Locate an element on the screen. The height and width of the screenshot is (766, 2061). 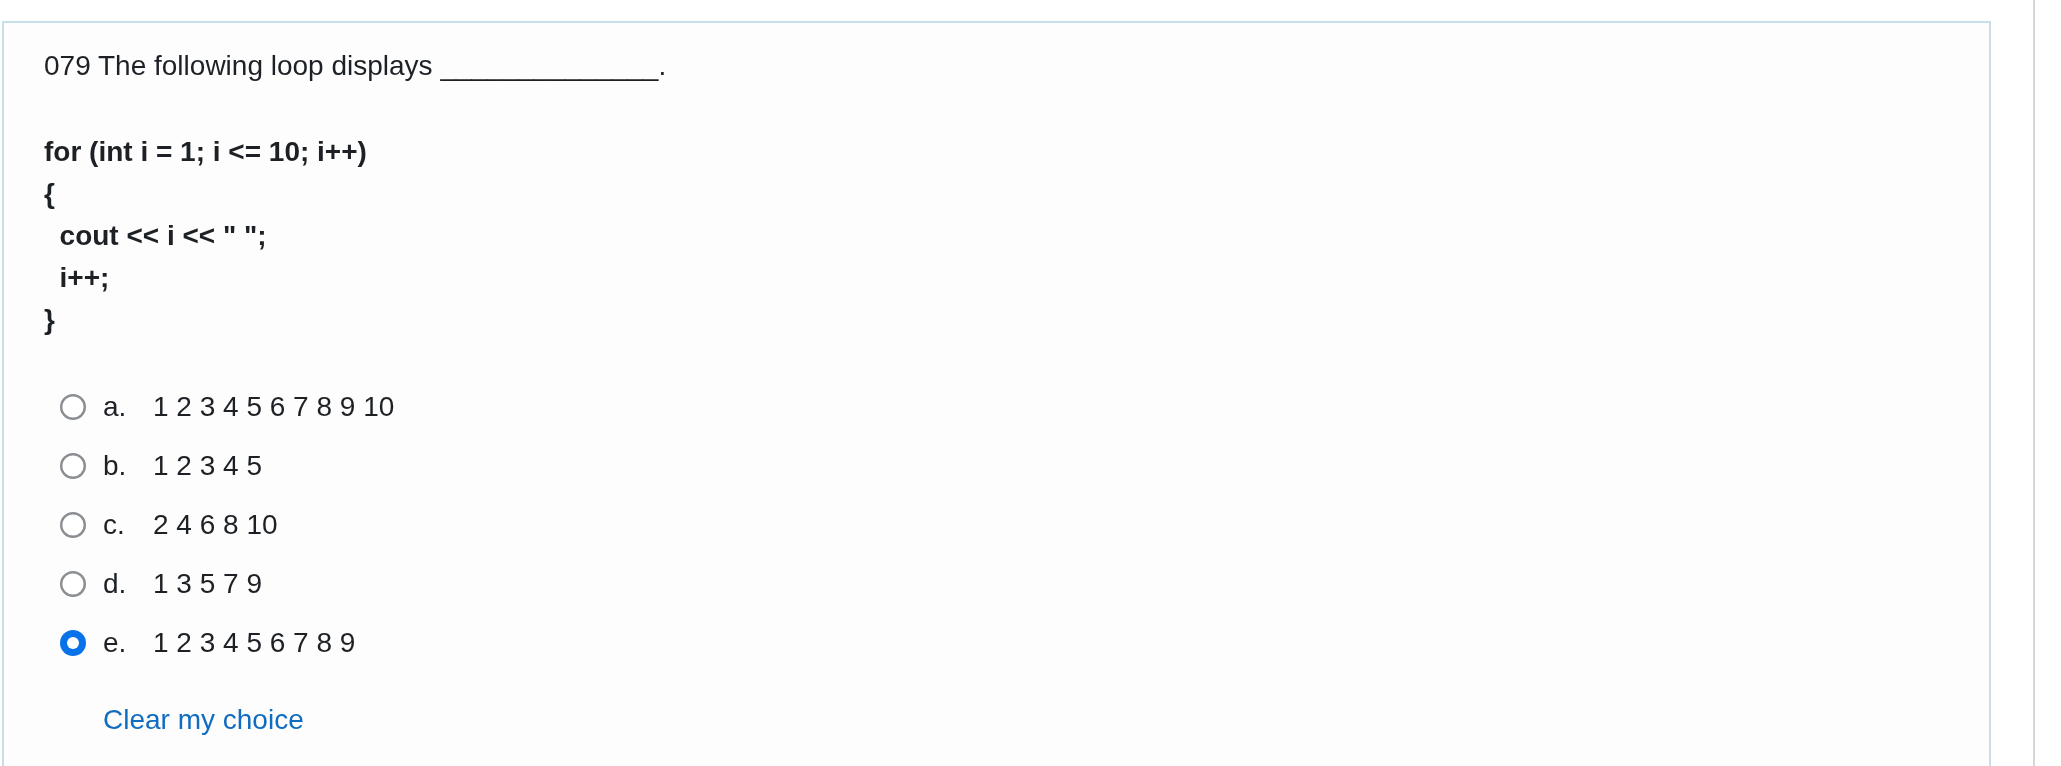
answer-text: 1 3 5 7 9 is located at coordinates (207, 583).